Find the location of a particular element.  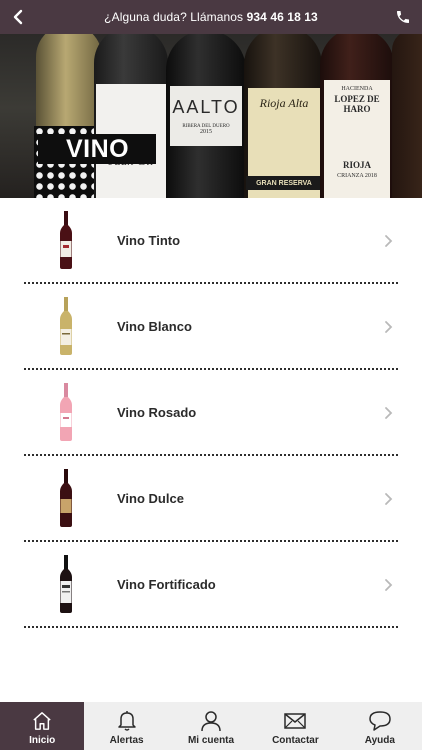

aalto-text: AALTO is located at coordinates (206, 107).